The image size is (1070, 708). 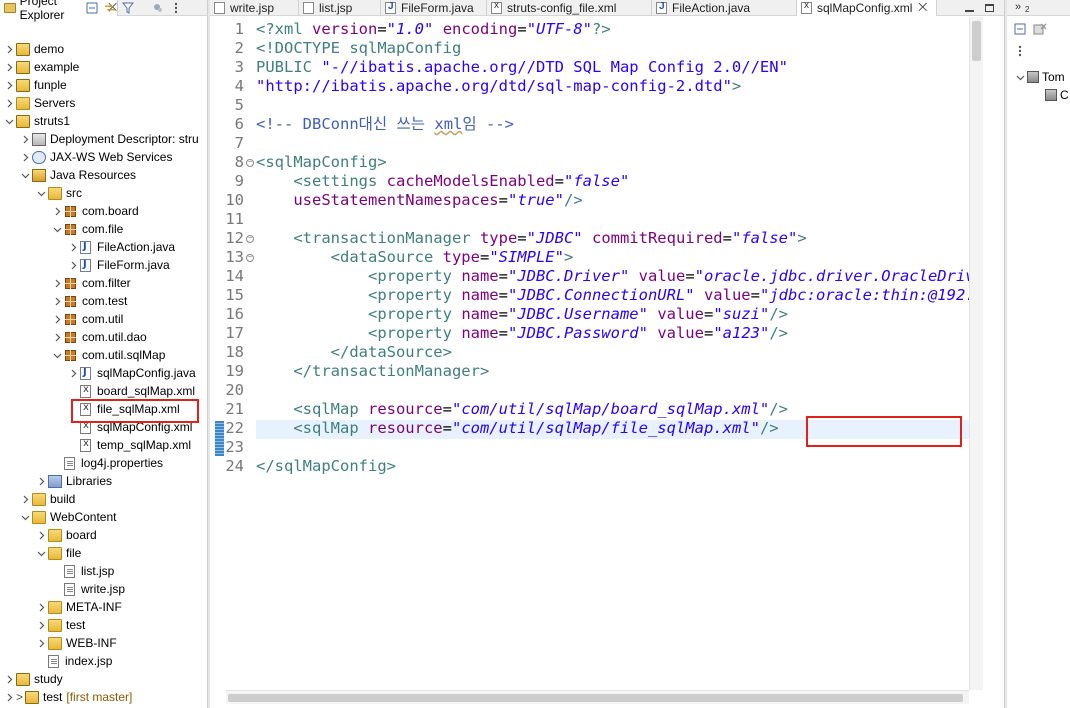 I want to click on maximize-icon, so click(x=989, y=8).